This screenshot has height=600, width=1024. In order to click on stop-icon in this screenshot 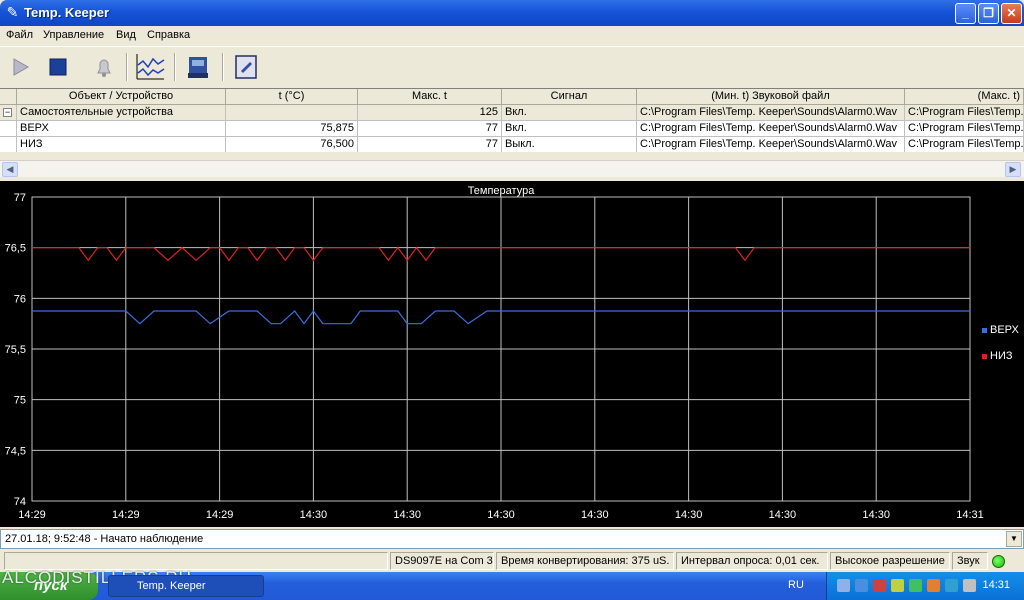, I will do `click(58, 67)`.